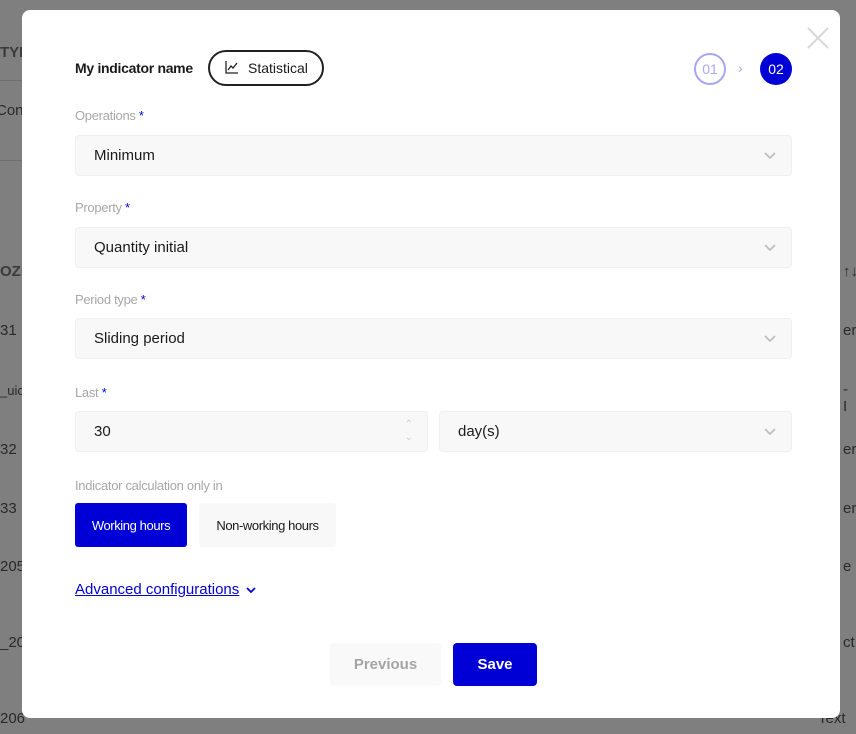 The image size is (856, 734). I want to click on bg-fragment: - I, so click(845, 398).